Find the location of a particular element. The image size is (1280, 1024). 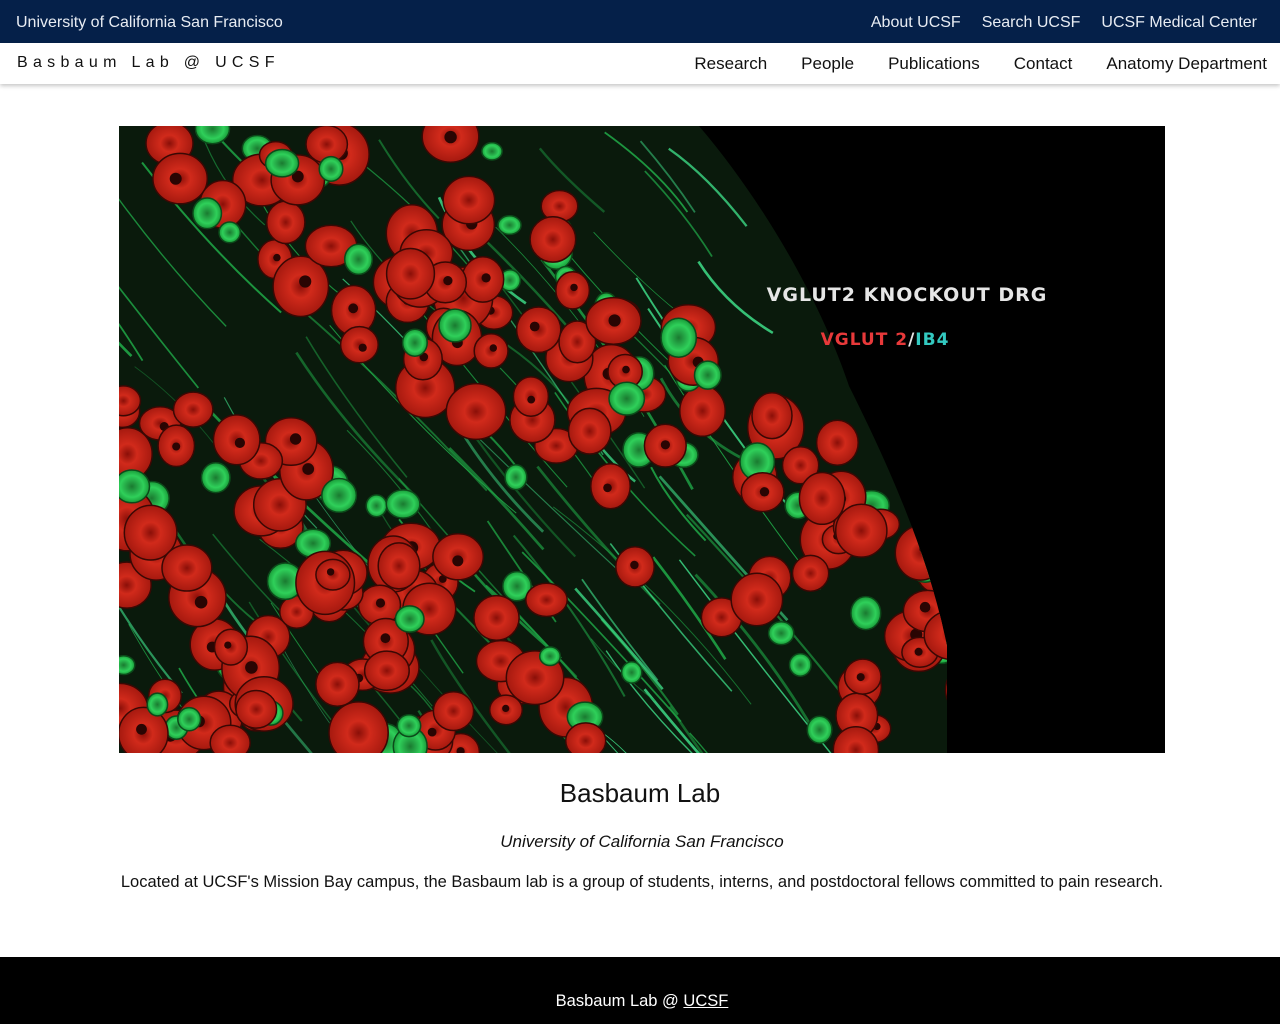

caption-marker-vglut2: VGLUT 2 is located at coordinates (864, 340).